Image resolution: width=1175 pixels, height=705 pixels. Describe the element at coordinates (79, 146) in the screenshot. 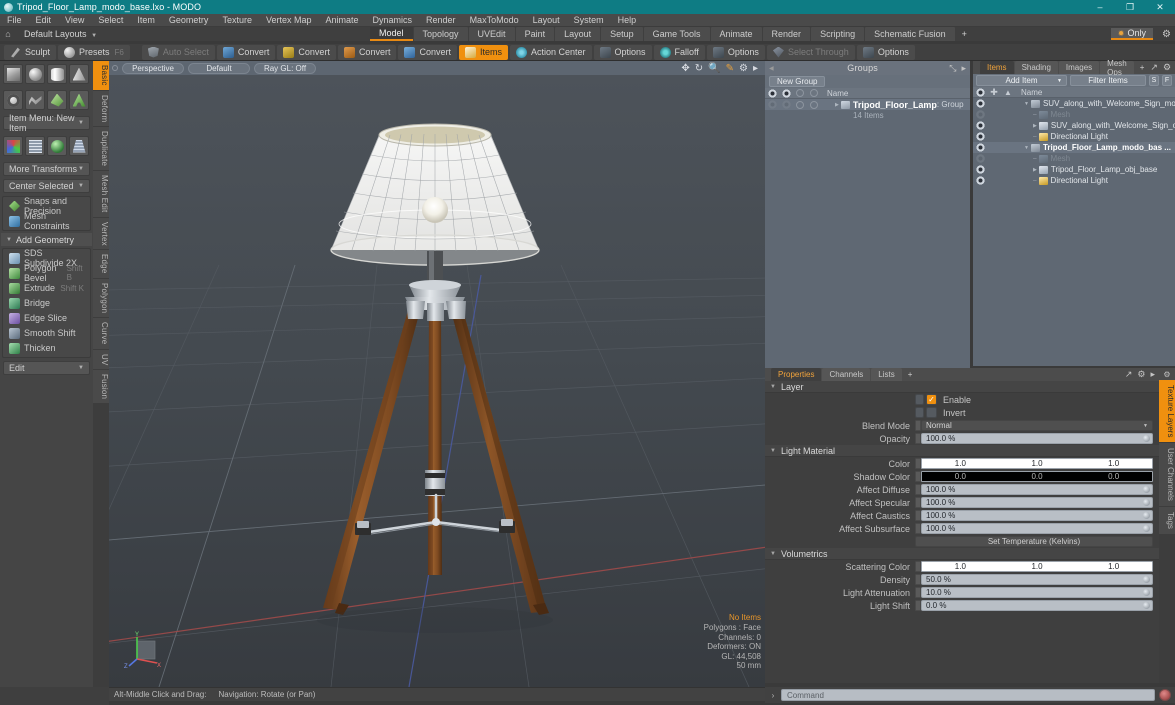

I see `pillar-icon` at that location.